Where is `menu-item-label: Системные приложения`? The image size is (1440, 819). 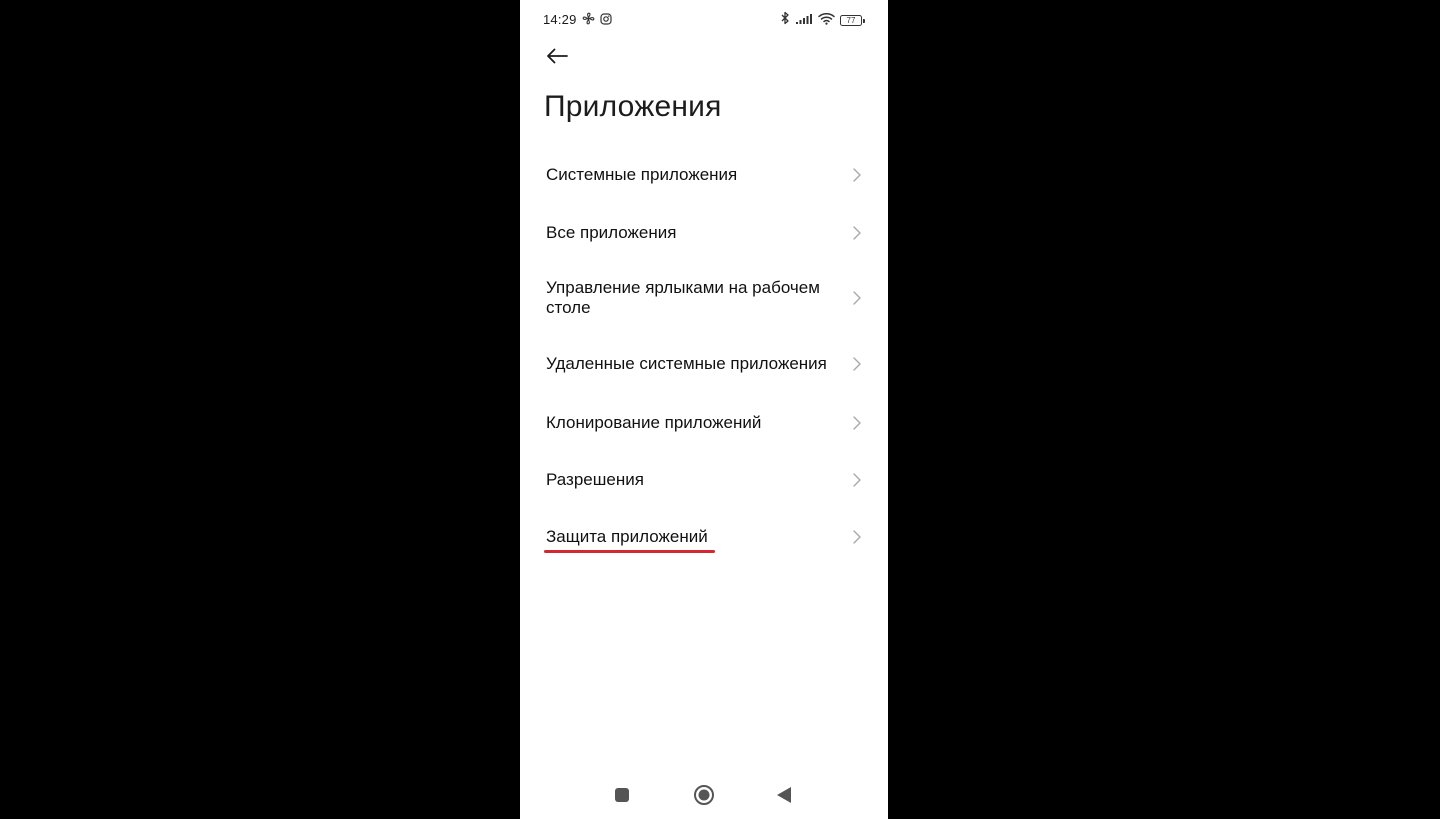 menu-item-label: Системные приложения is located at coordinates (642, 174).